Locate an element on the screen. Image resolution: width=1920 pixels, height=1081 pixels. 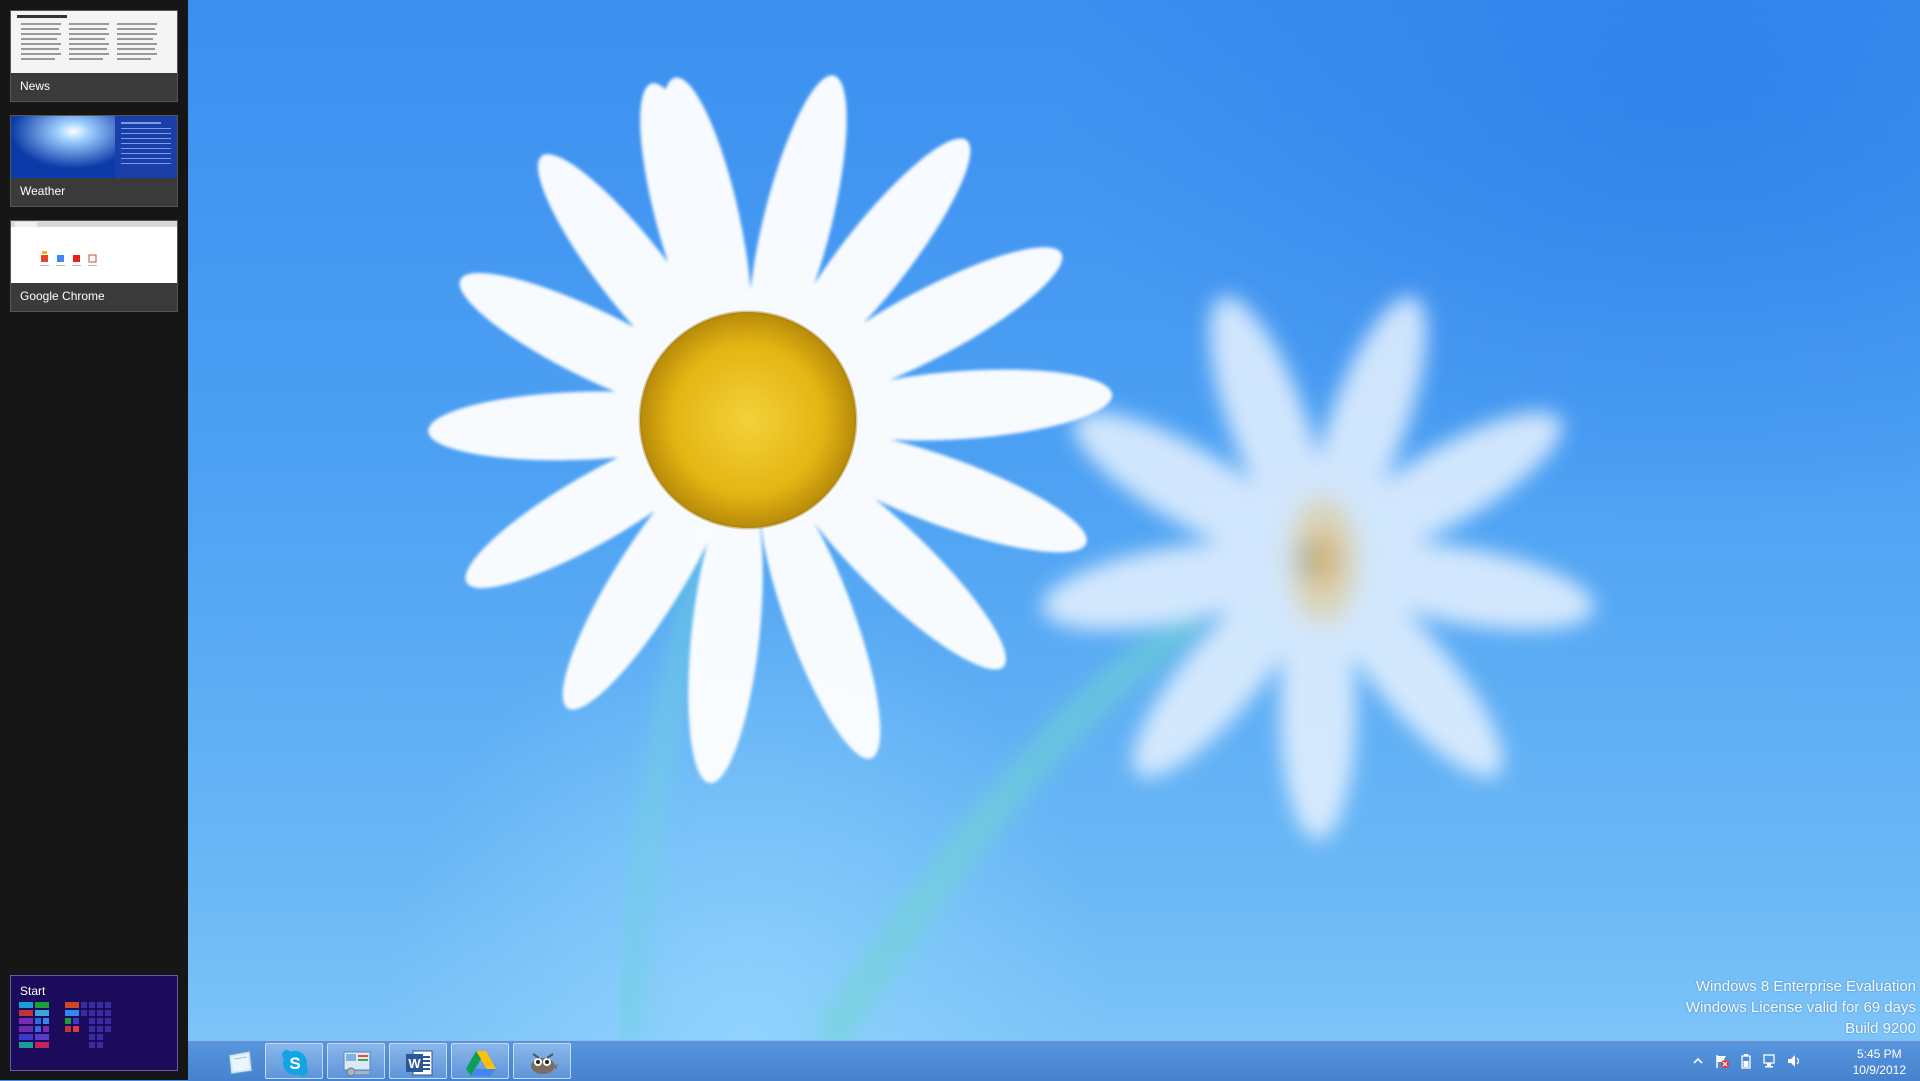
file-explorer-icon is located at coordinates (240, 1062).